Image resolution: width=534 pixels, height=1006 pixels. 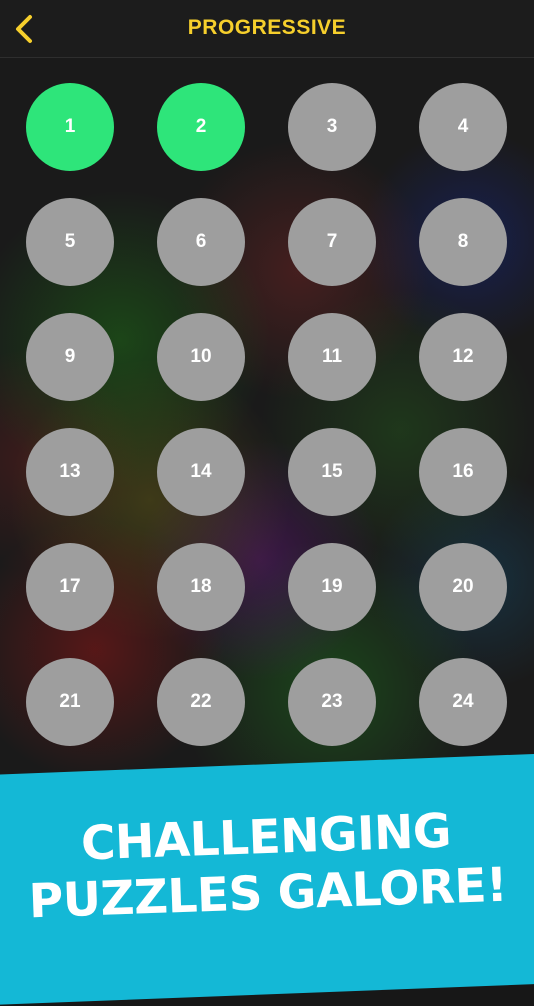 What do you see at coordinates (463, 472) in the screenshot?
I see `level-button: 16` at bounding box center [463, 472].